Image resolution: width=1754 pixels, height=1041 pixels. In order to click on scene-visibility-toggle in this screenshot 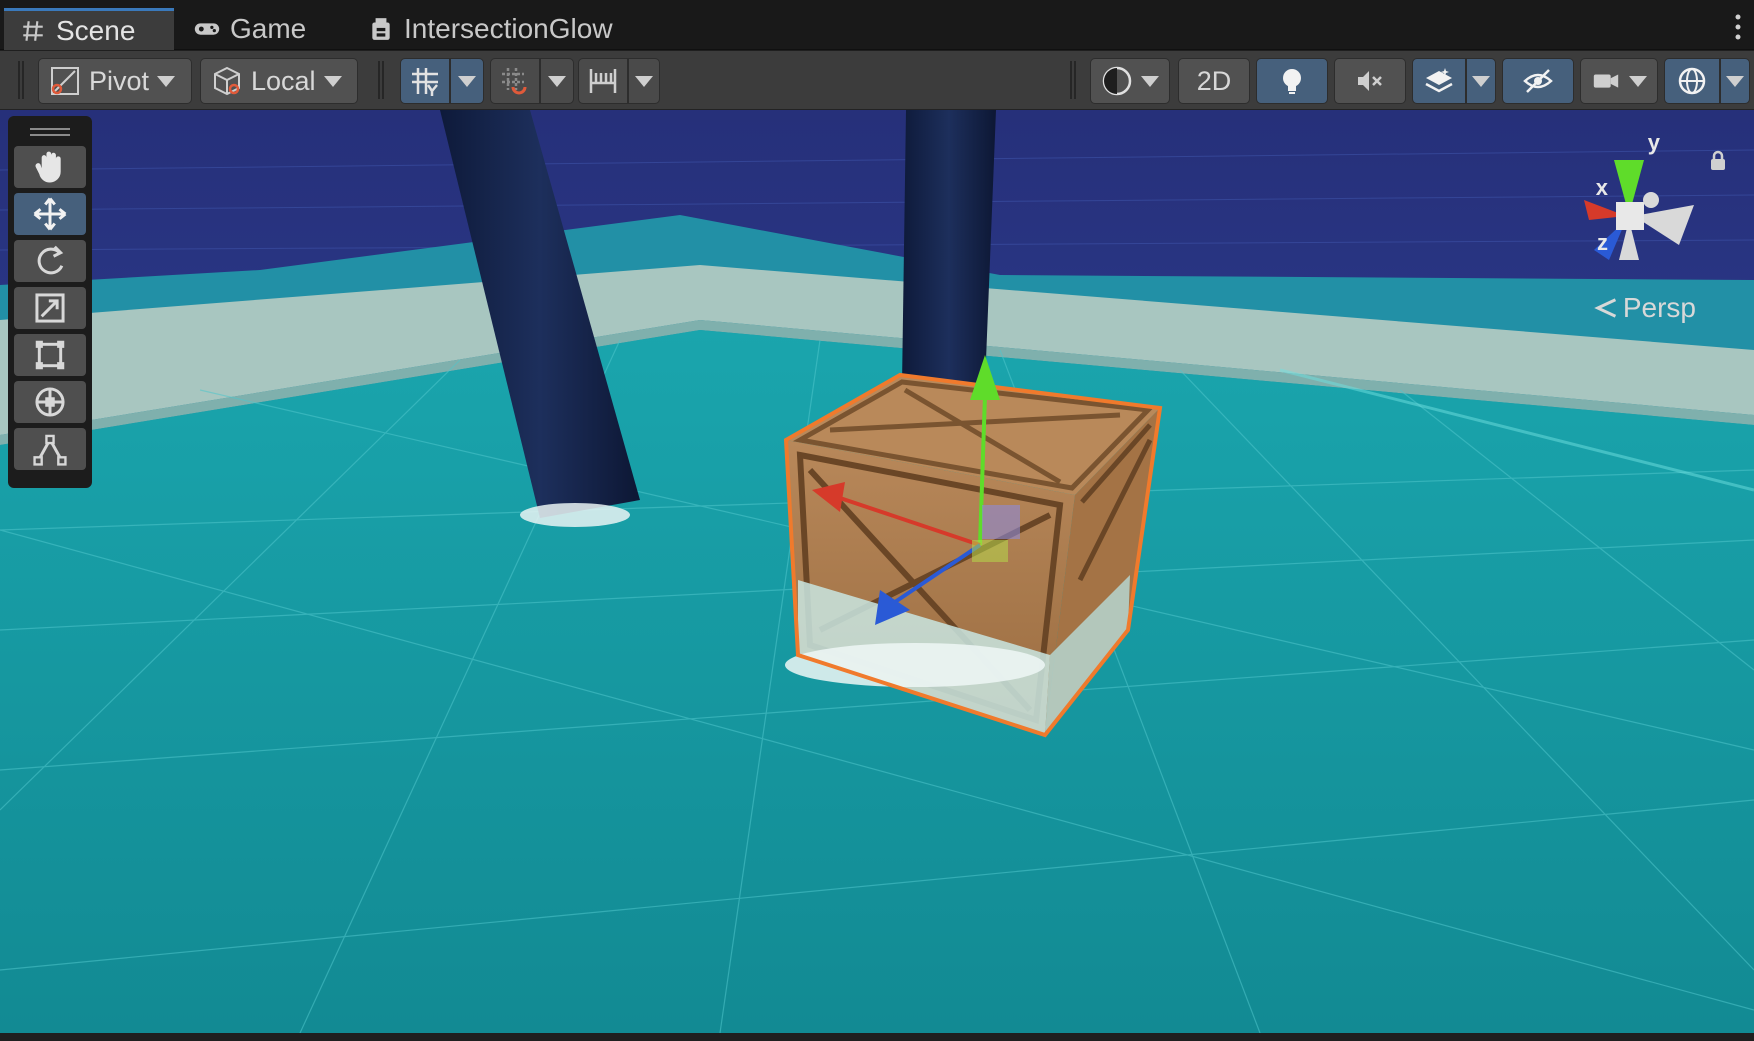, I will do `click(1538, 81)`.